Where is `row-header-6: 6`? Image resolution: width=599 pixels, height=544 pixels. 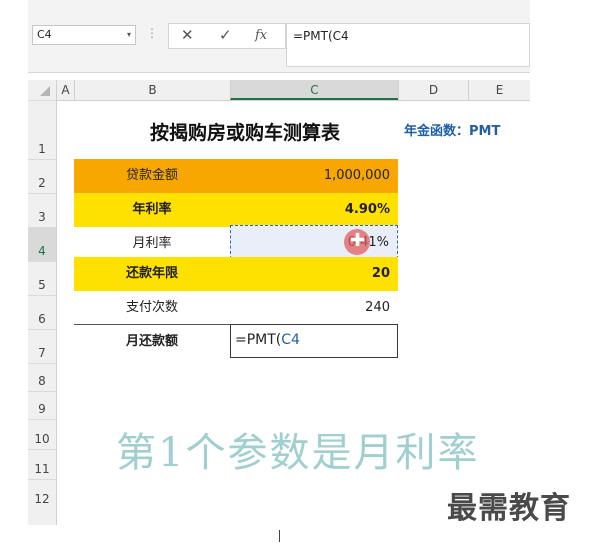
row-header-6: 6 is located at coordinates (42, 312).